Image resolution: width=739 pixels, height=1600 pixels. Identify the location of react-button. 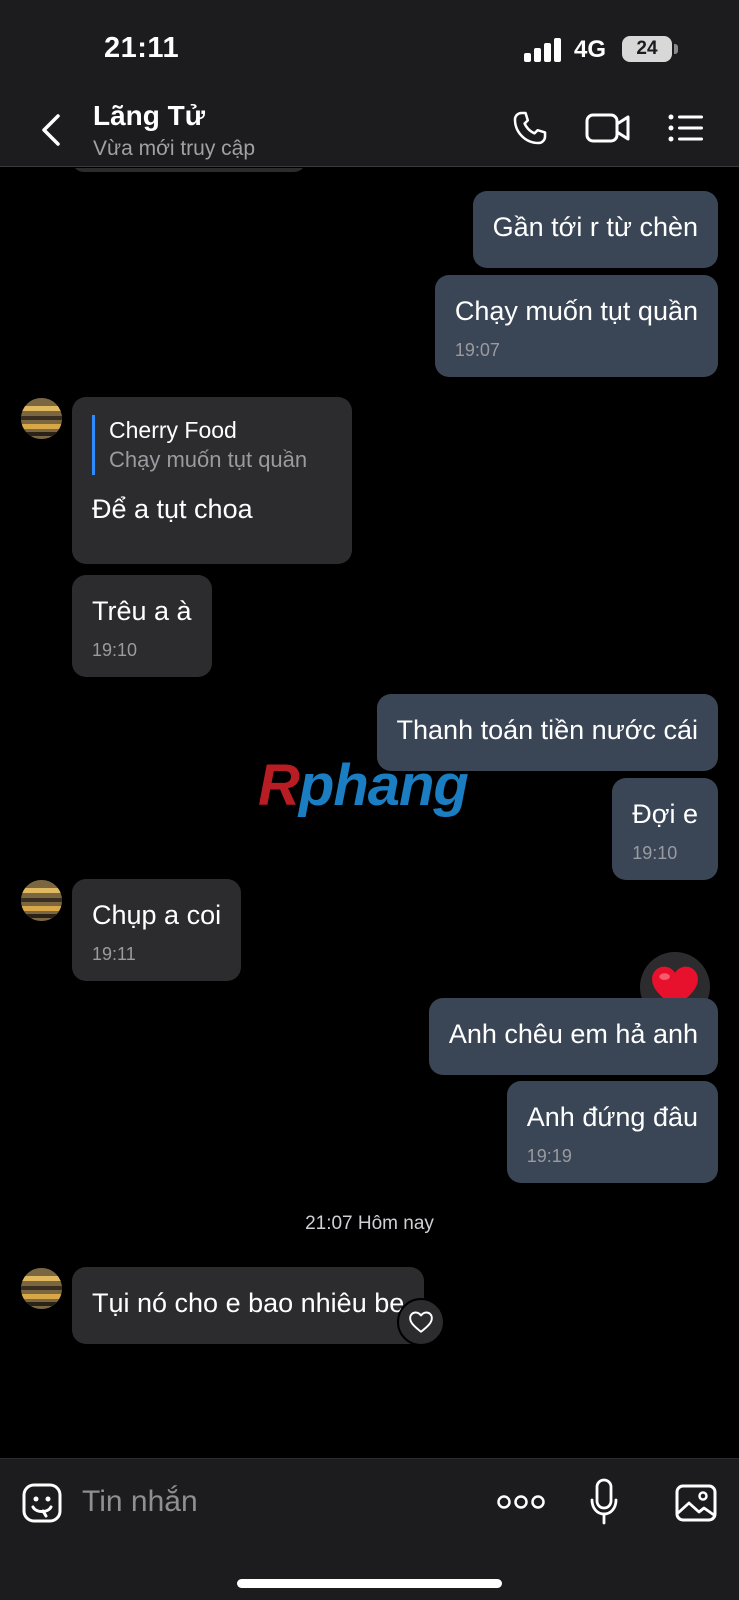
(421, 1322).